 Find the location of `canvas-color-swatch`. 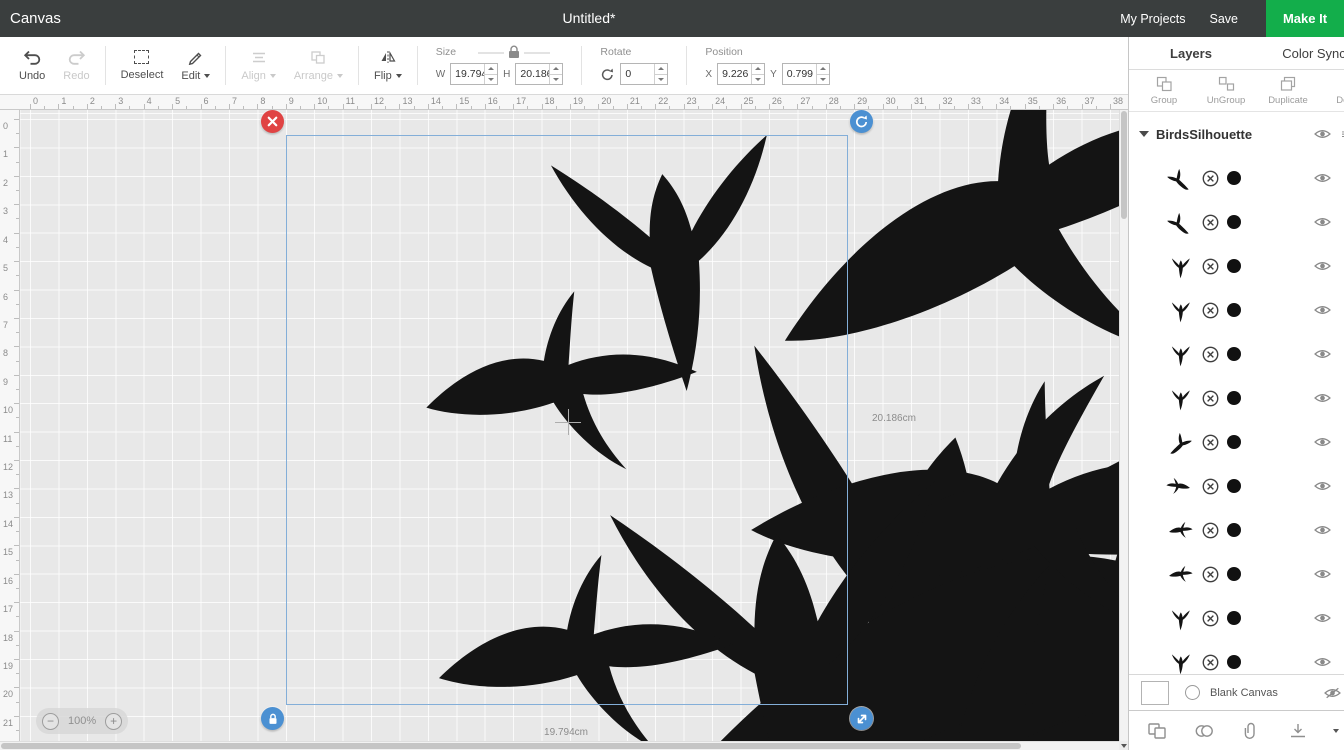

canvas-color-swatch is located at coordinates (1155, 692).